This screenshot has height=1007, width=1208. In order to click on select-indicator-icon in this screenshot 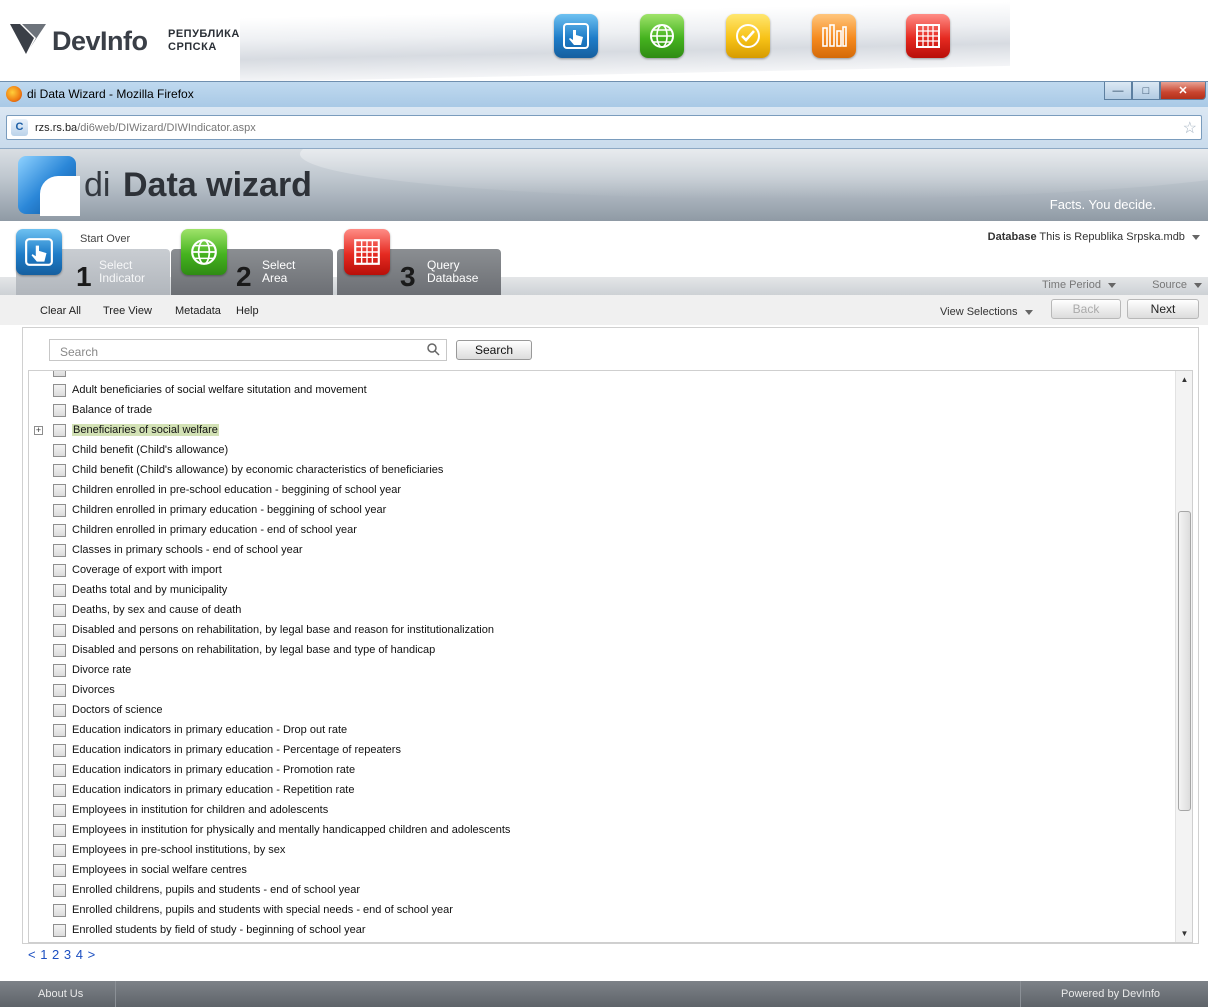, I will do `click(576, 36)`.